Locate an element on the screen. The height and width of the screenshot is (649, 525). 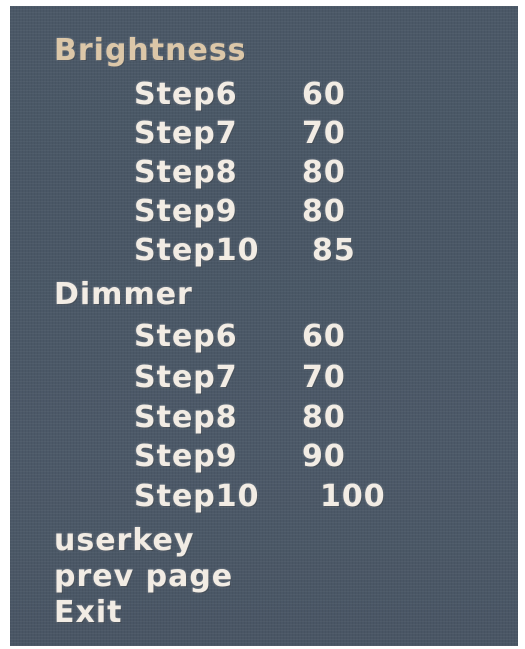
step-value: 85 is located at coordinates (334, 250).